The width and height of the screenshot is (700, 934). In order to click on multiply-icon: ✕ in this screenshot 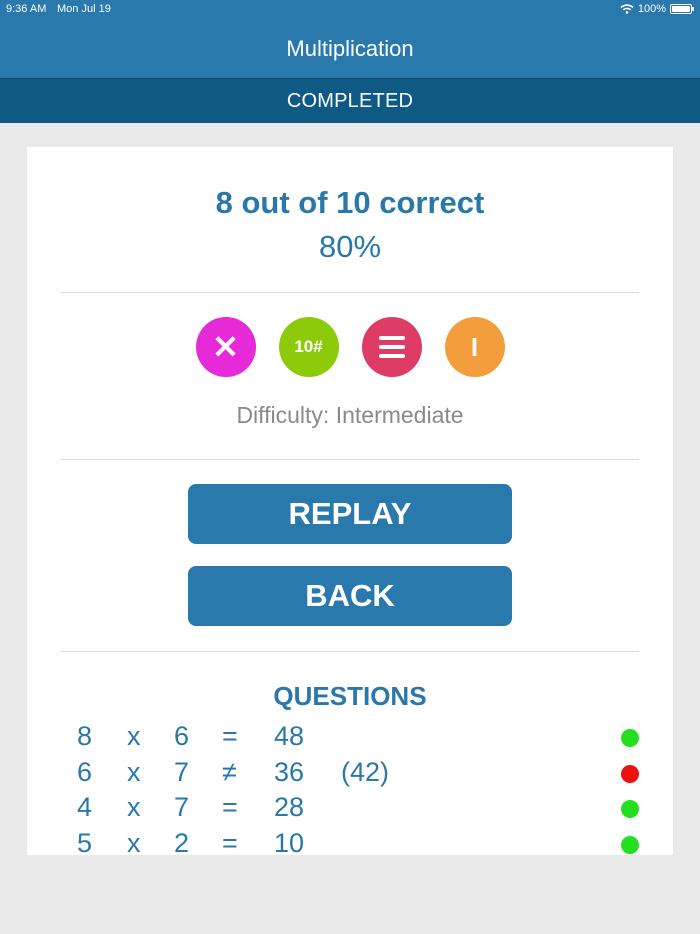, I will do `click(225, 347)`.